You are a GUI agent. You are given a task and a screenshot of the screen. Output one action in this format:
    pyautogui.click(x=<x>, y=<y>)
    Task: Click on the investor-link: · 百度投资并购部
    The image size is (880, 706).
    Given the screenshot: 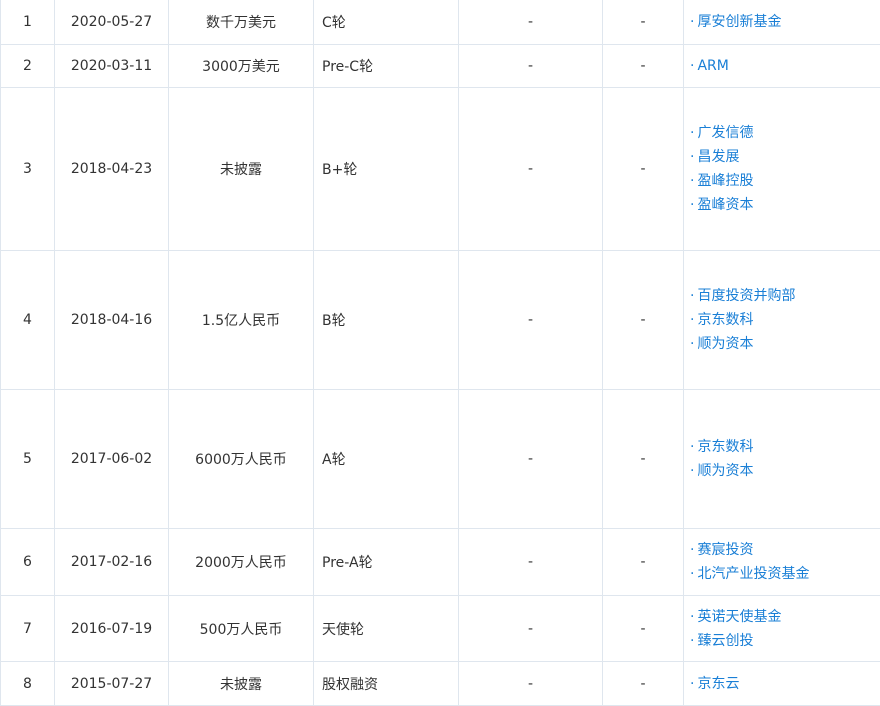 What is the action you would take?
    pyautogui.click(x=785, y=296)
    